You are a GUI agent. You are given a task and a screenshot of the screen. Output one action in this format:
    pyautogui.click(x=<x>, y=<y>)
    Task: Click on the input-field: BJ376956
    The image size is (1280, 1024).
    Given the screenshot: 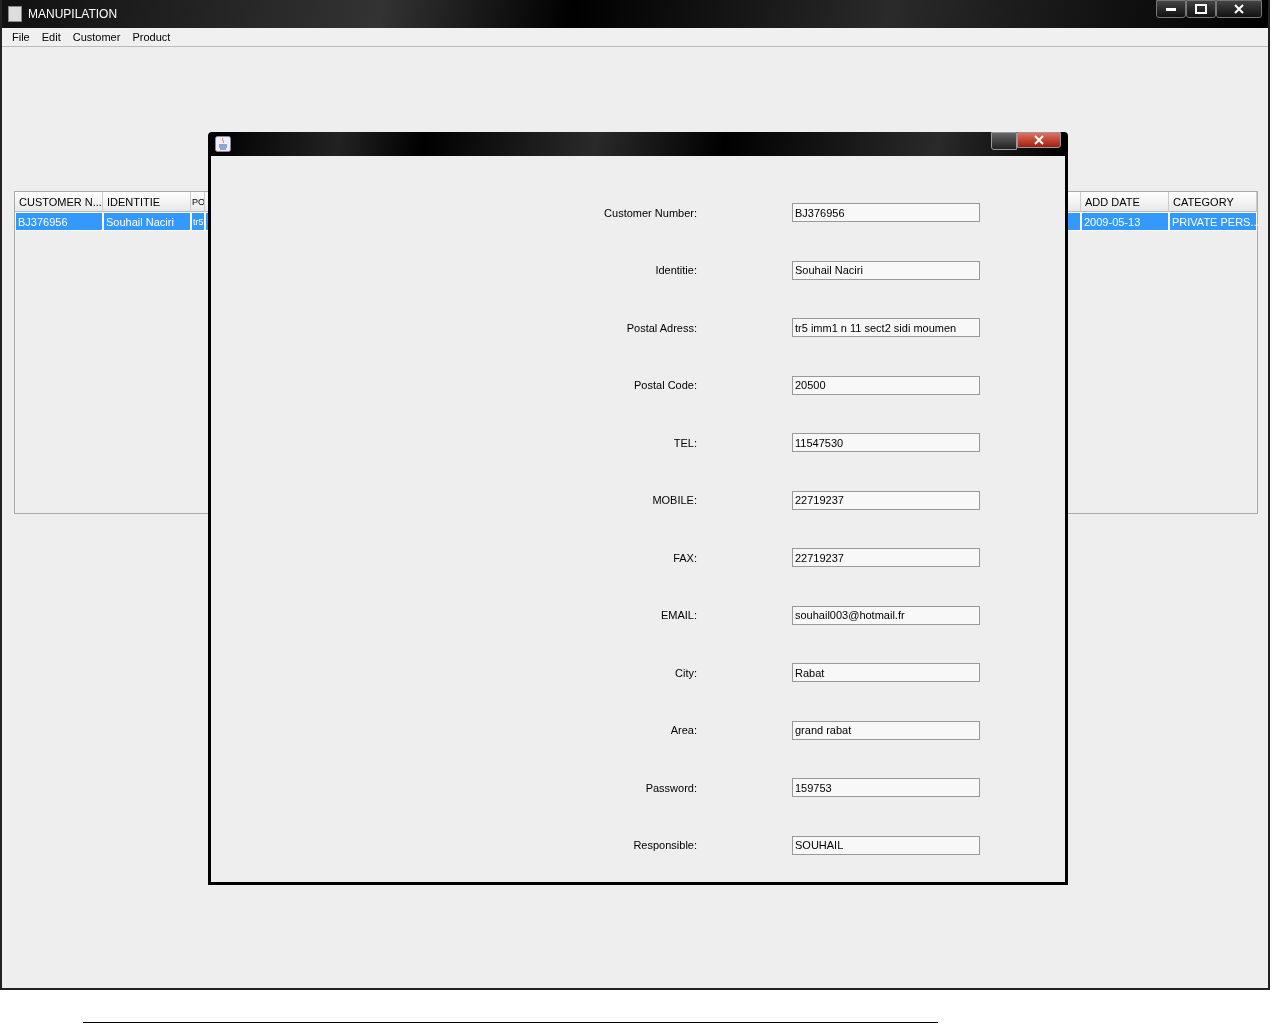 What is the action you would take?
    pyautogui.click(x=886, y=212)
    